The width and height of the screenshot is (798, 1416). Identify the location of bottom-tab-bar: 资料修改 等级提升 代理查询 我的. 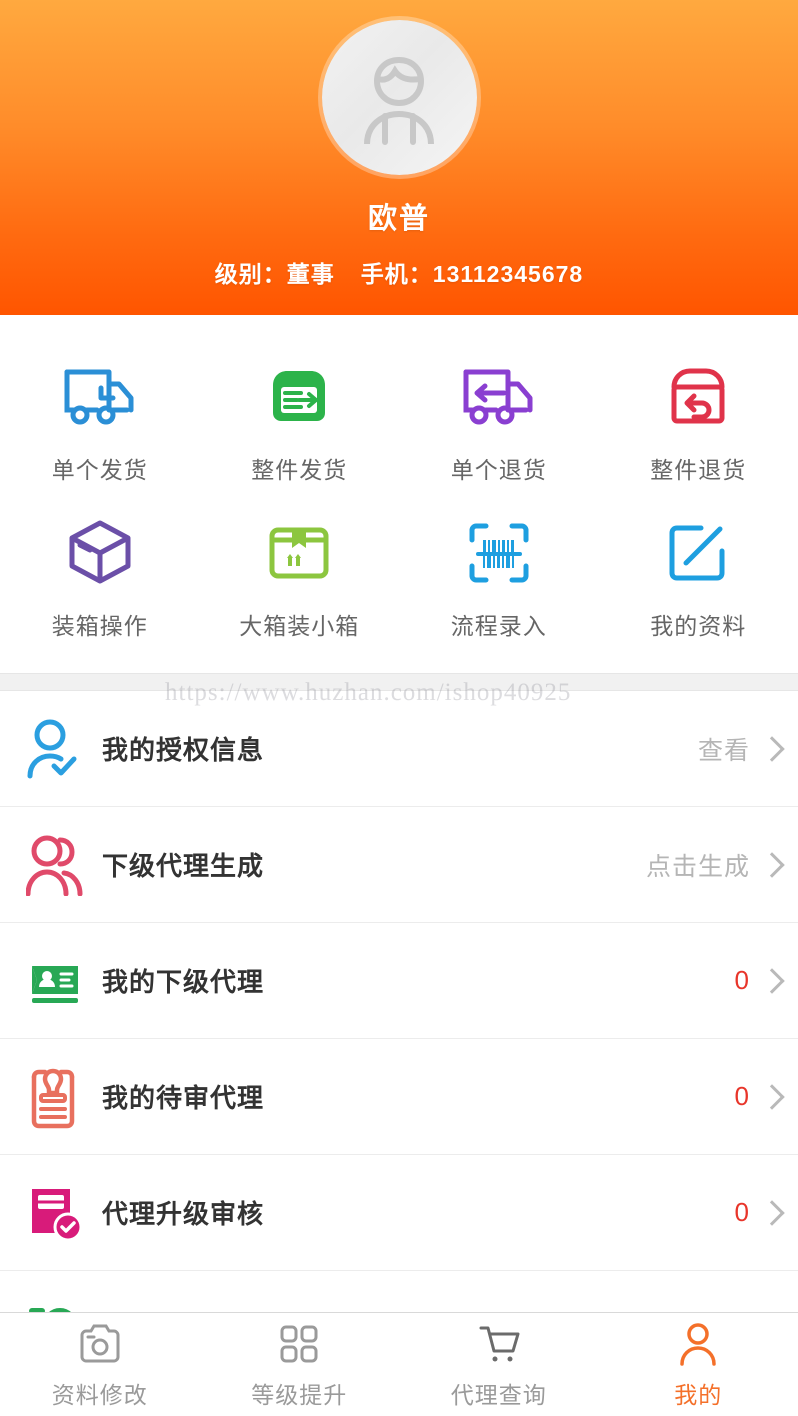
(399, 1364).